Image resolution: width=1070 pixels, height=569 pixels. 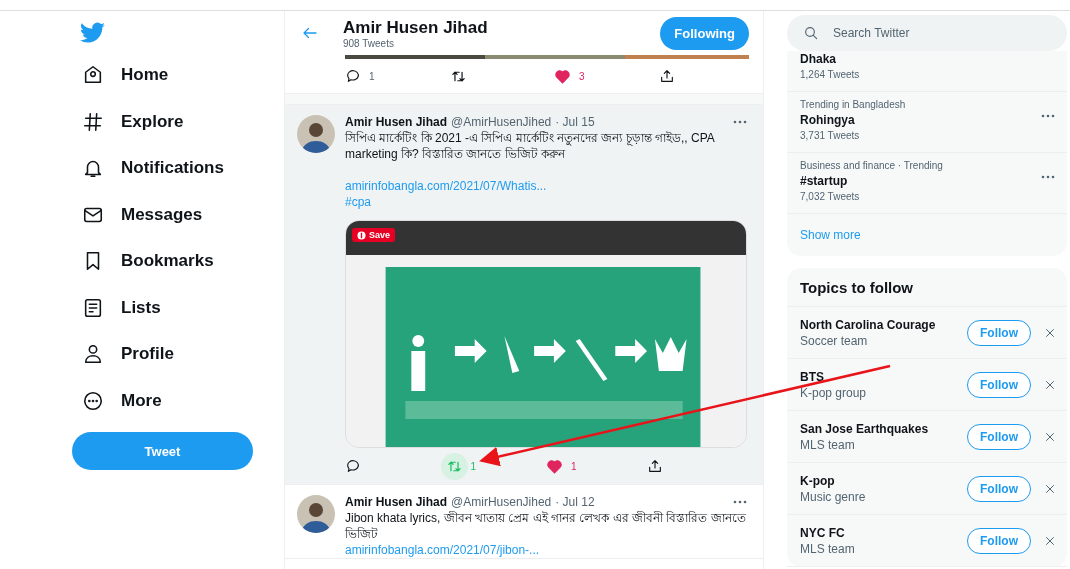 I want to click on nav-item: Notifications, so click(x=178, y=168).